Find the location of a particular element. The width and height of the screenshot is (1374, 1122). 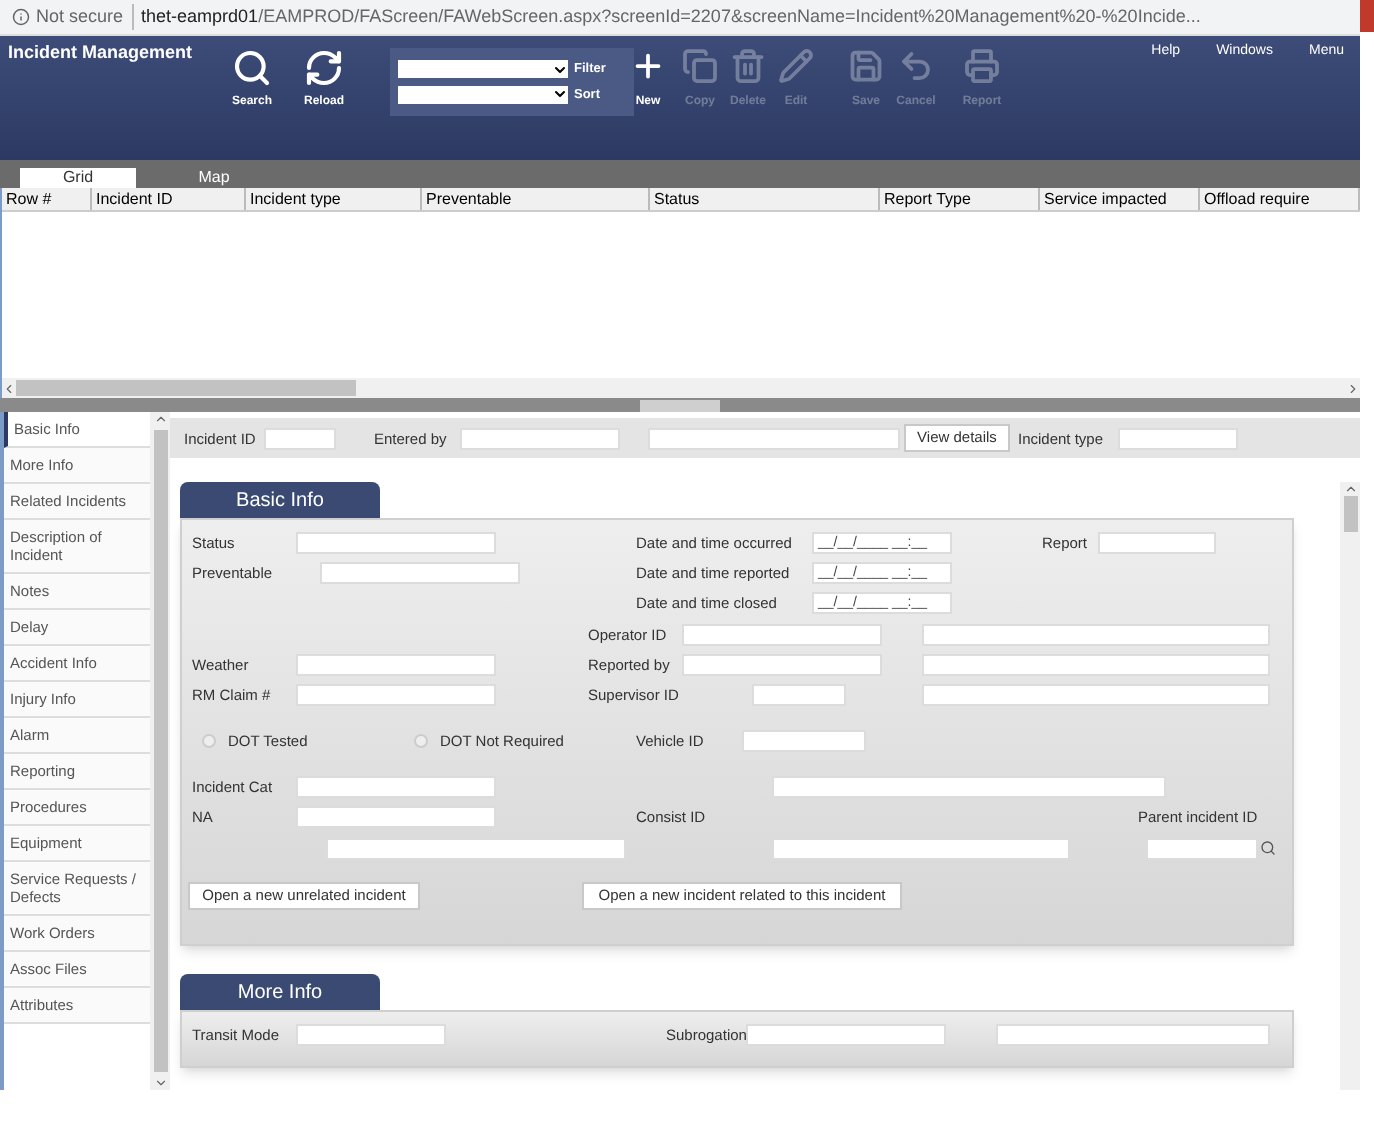

view-tab: Map is located at coordinates (214, 178).